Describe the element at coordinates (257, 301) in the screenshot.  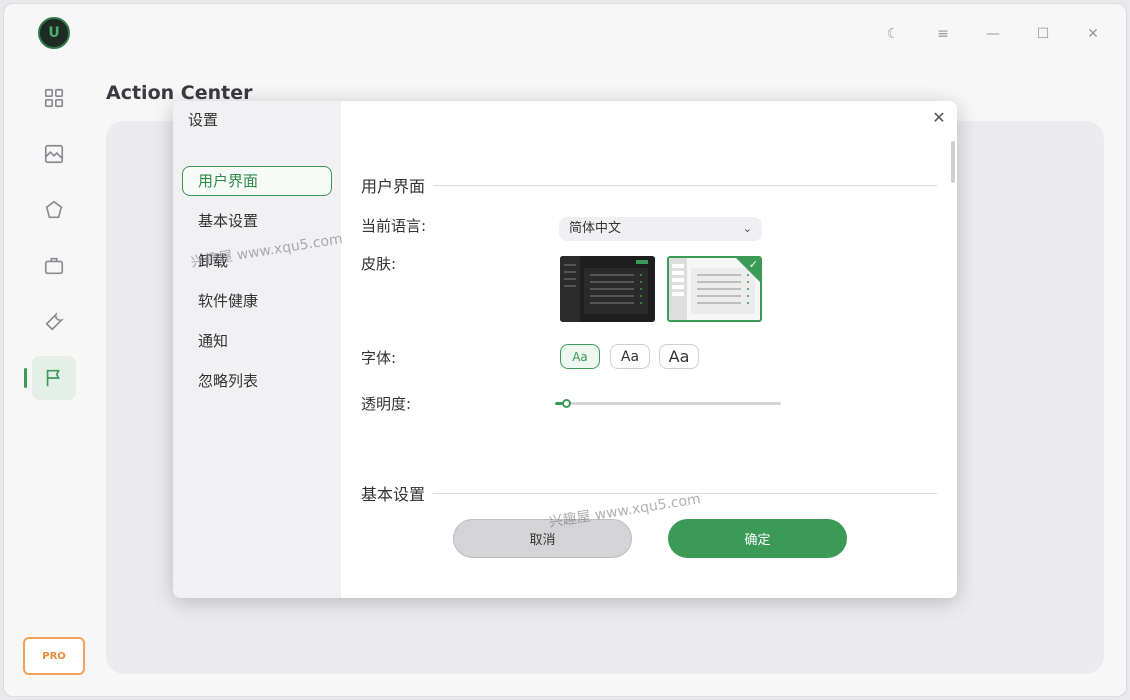
I see `settings-menu-health: 软件健康` at that location.